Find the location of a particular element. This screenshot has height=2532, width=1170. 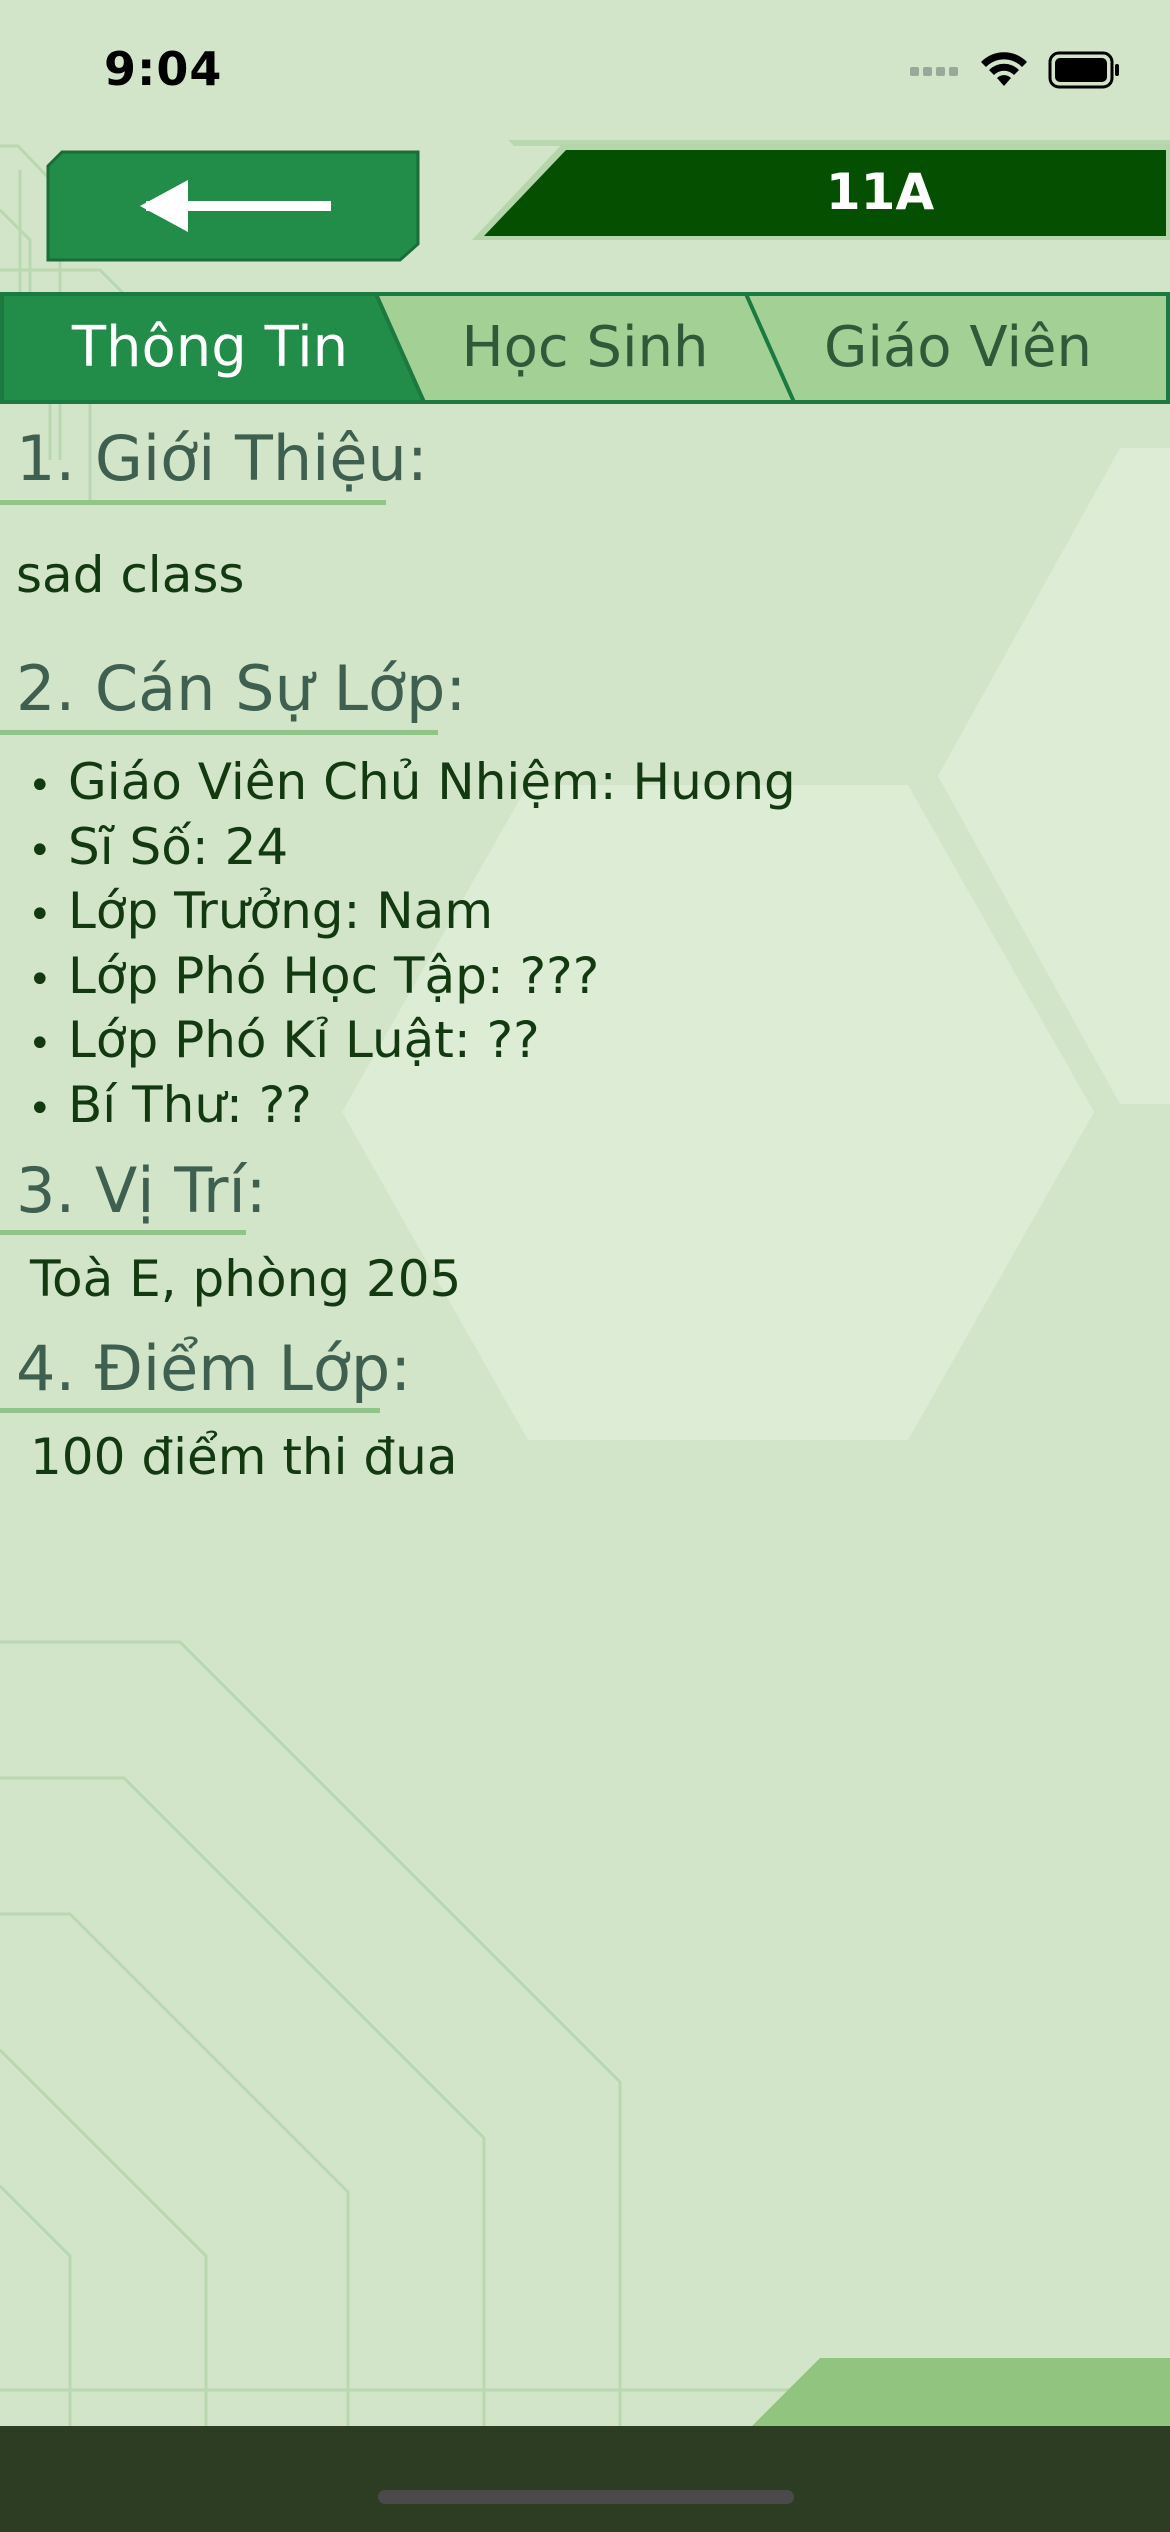

officer-class-size: Sĩ Số: 24 is located at coordinates (178, 846).